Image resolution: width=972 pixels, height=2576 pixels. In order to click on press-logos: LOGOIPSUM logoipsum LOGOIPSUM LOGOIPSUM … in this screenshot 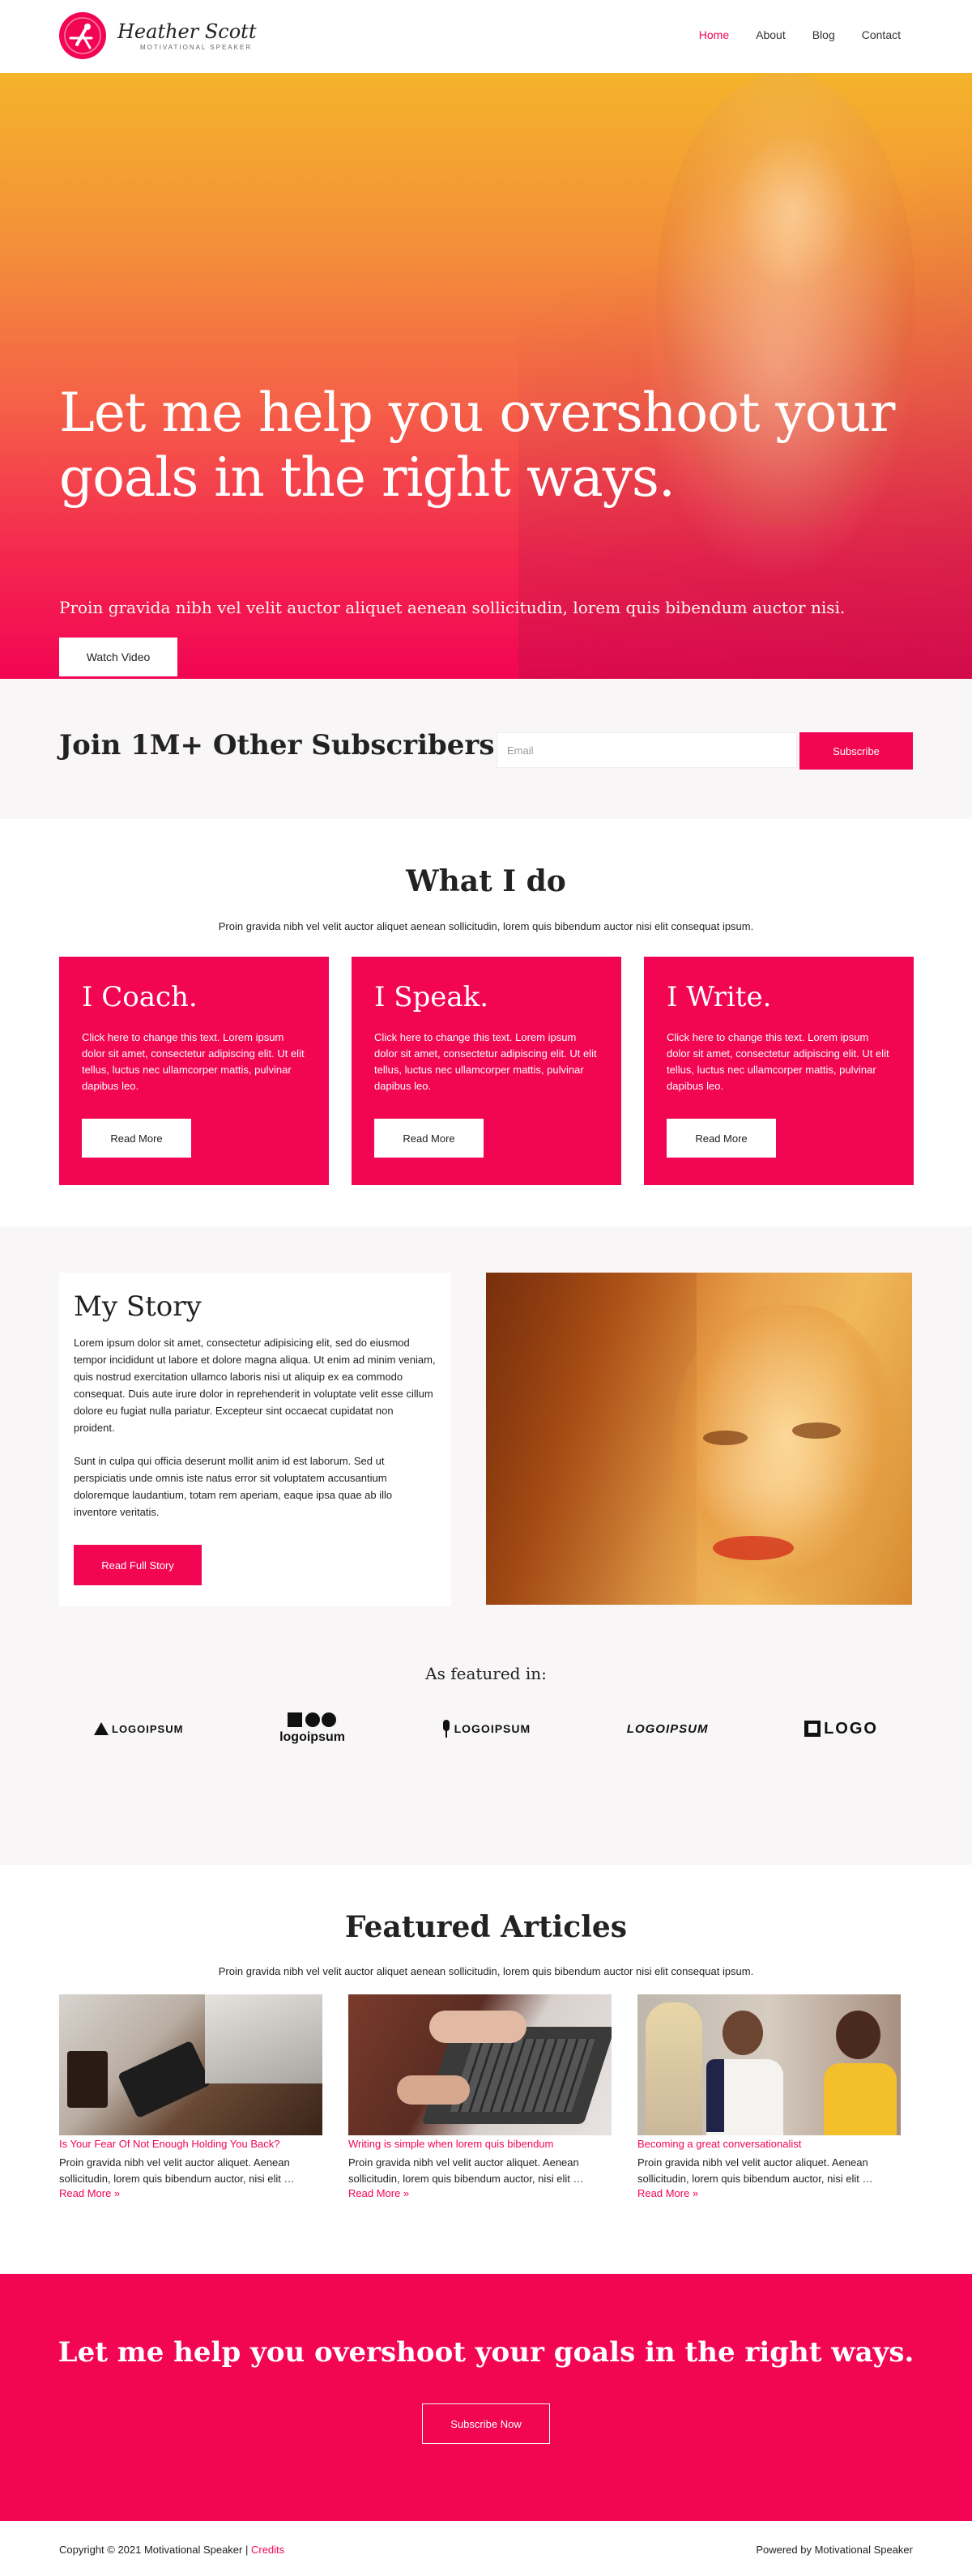, I will do `click(486, 1728)`.